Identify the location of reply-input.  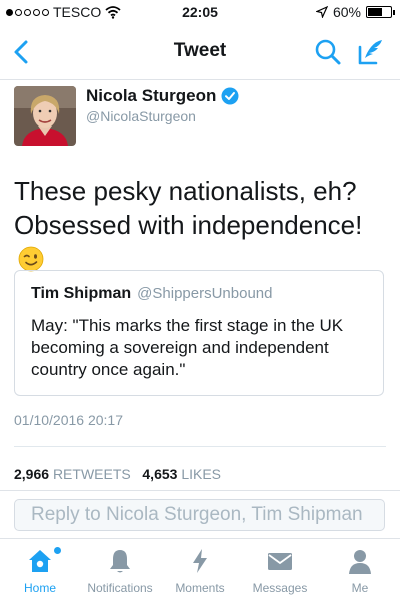
(199, 515).